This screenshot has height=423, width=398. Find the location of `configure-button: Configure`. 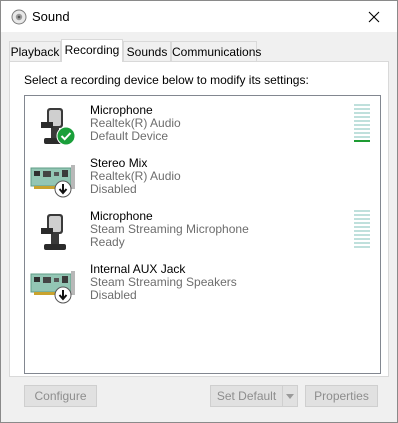

configure-button: Configure is located at coordinates (60, 396).